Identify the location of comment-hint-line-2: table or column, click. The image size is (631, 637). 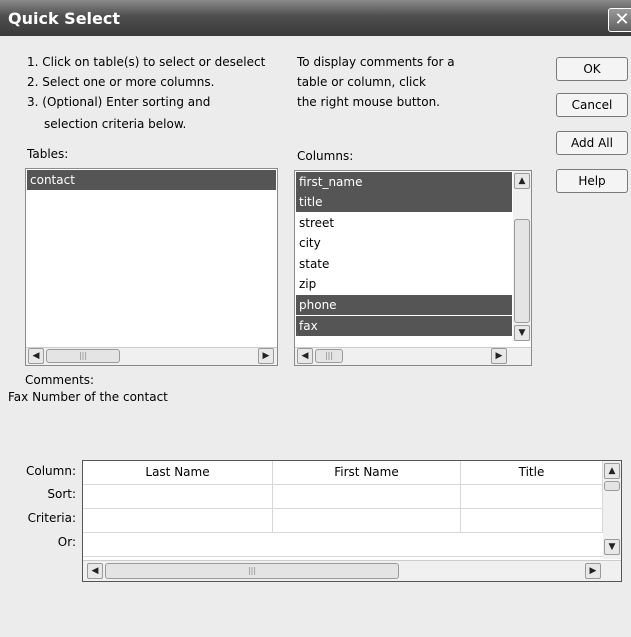
(361, 82).